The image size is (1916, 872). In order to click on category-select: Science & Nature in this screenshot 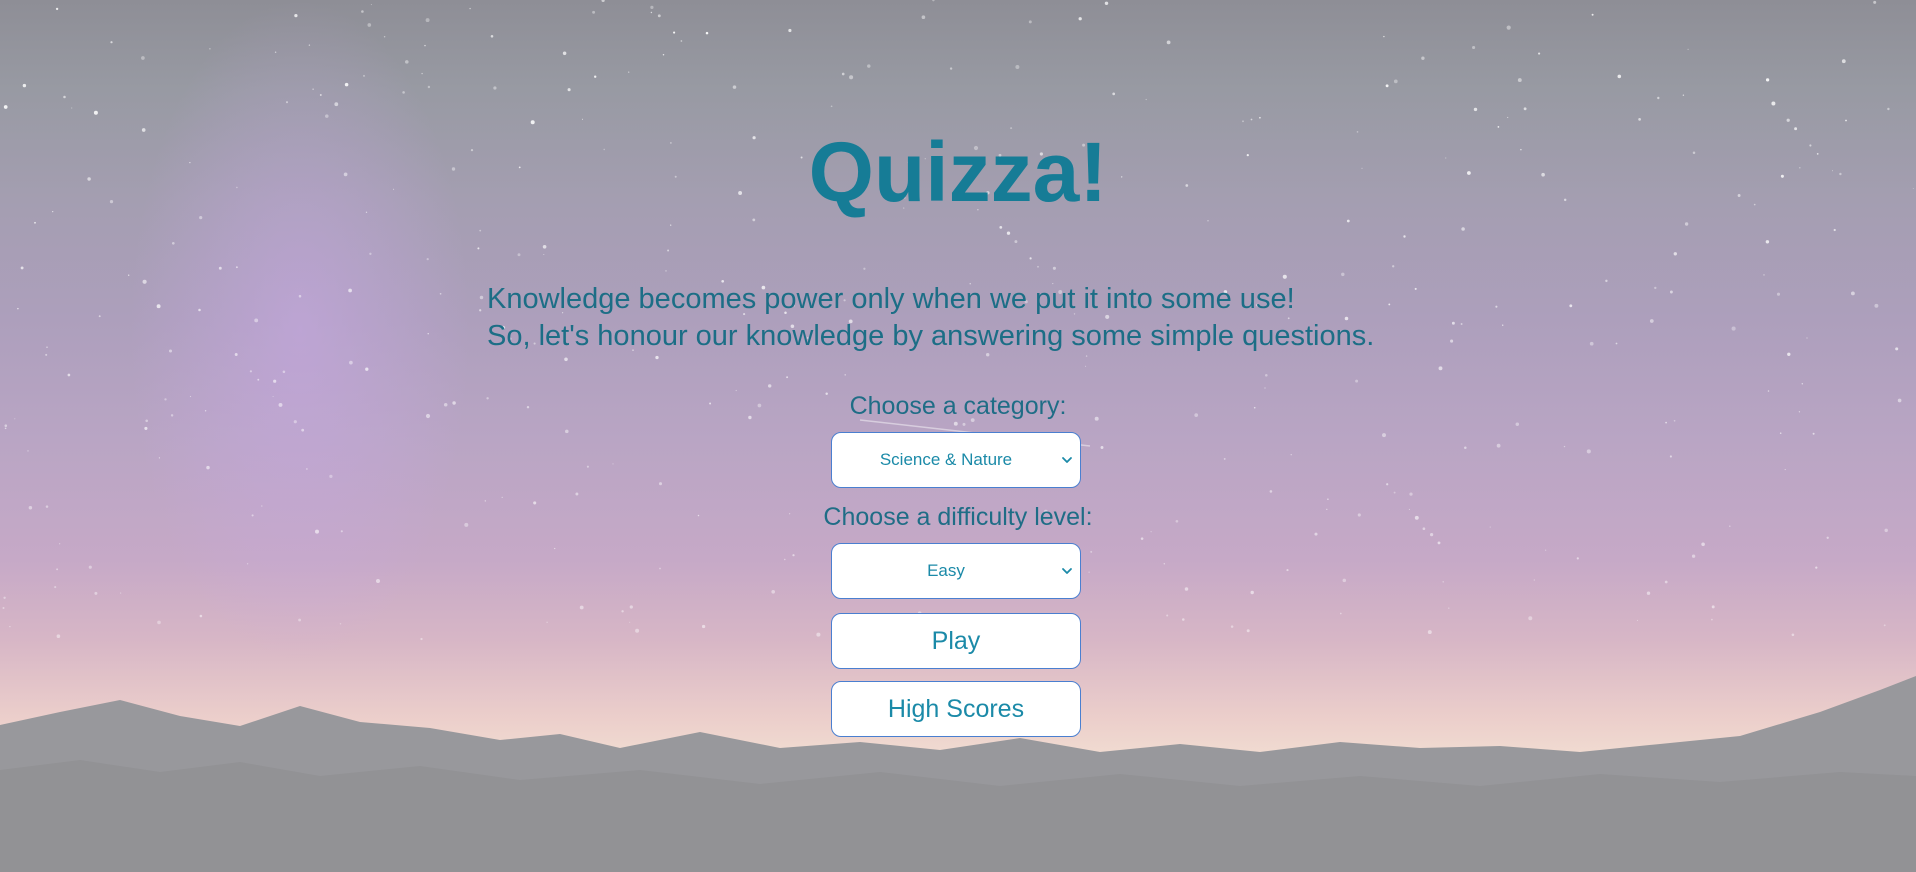, I will do `click(956, 460)`.